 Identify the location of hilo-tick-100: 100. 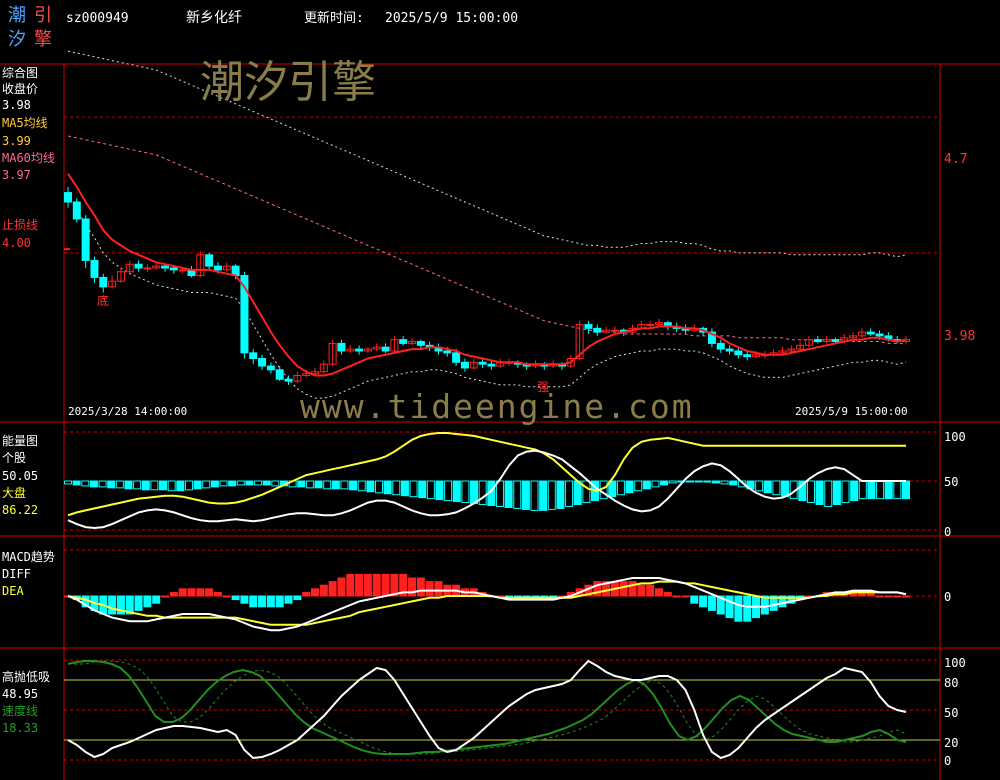
(955, 663).